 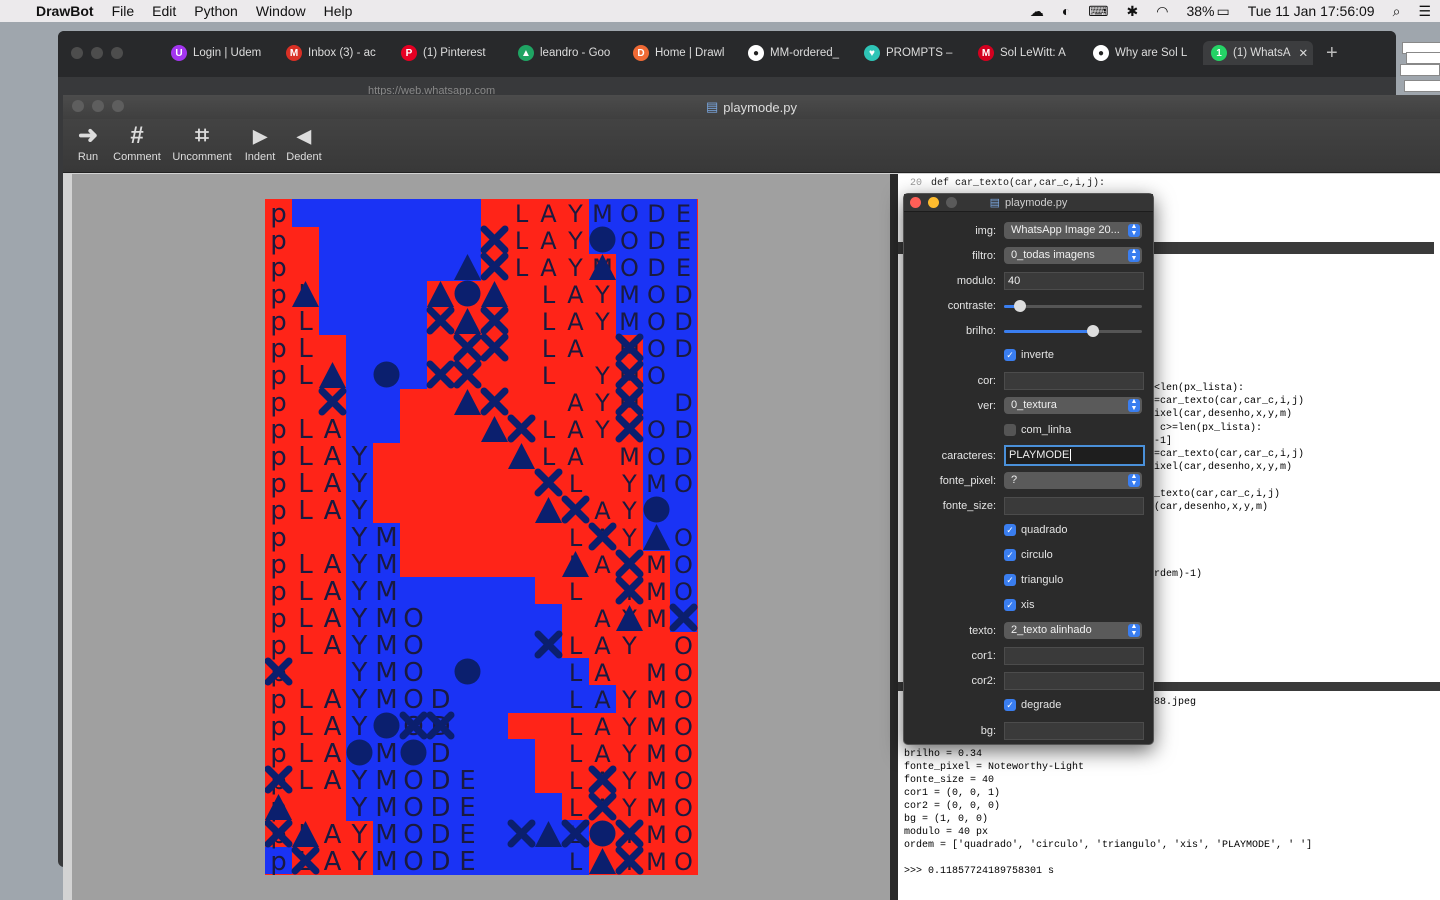 I want to click on browser-tab: P (1) Pinterest, so click(x=455, y=53).